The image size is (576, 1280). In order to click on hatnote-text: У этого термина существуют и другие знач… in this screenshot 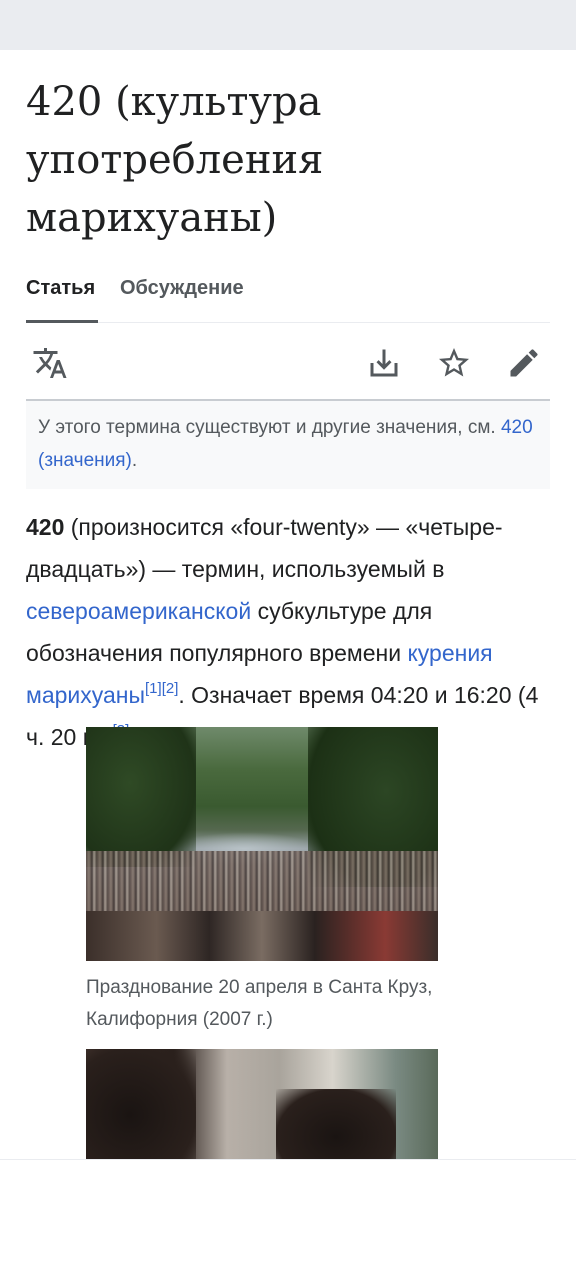, I will do `click(269, 427)`.